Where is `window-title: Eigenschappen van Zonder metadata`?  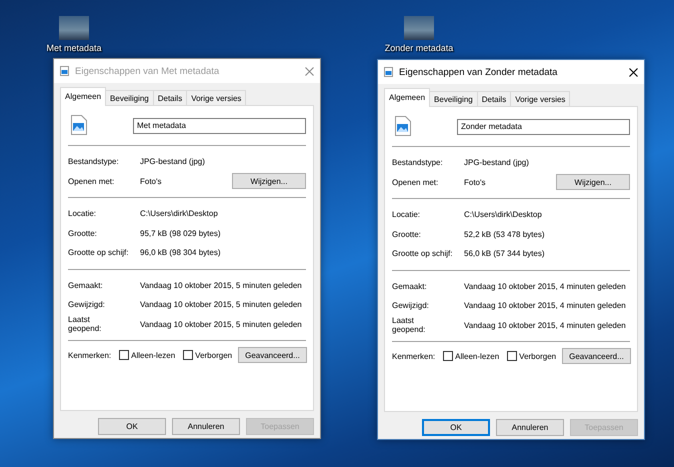 window-title: Eigenschappen van Zonder metadata is located at coordinates (478, 72).